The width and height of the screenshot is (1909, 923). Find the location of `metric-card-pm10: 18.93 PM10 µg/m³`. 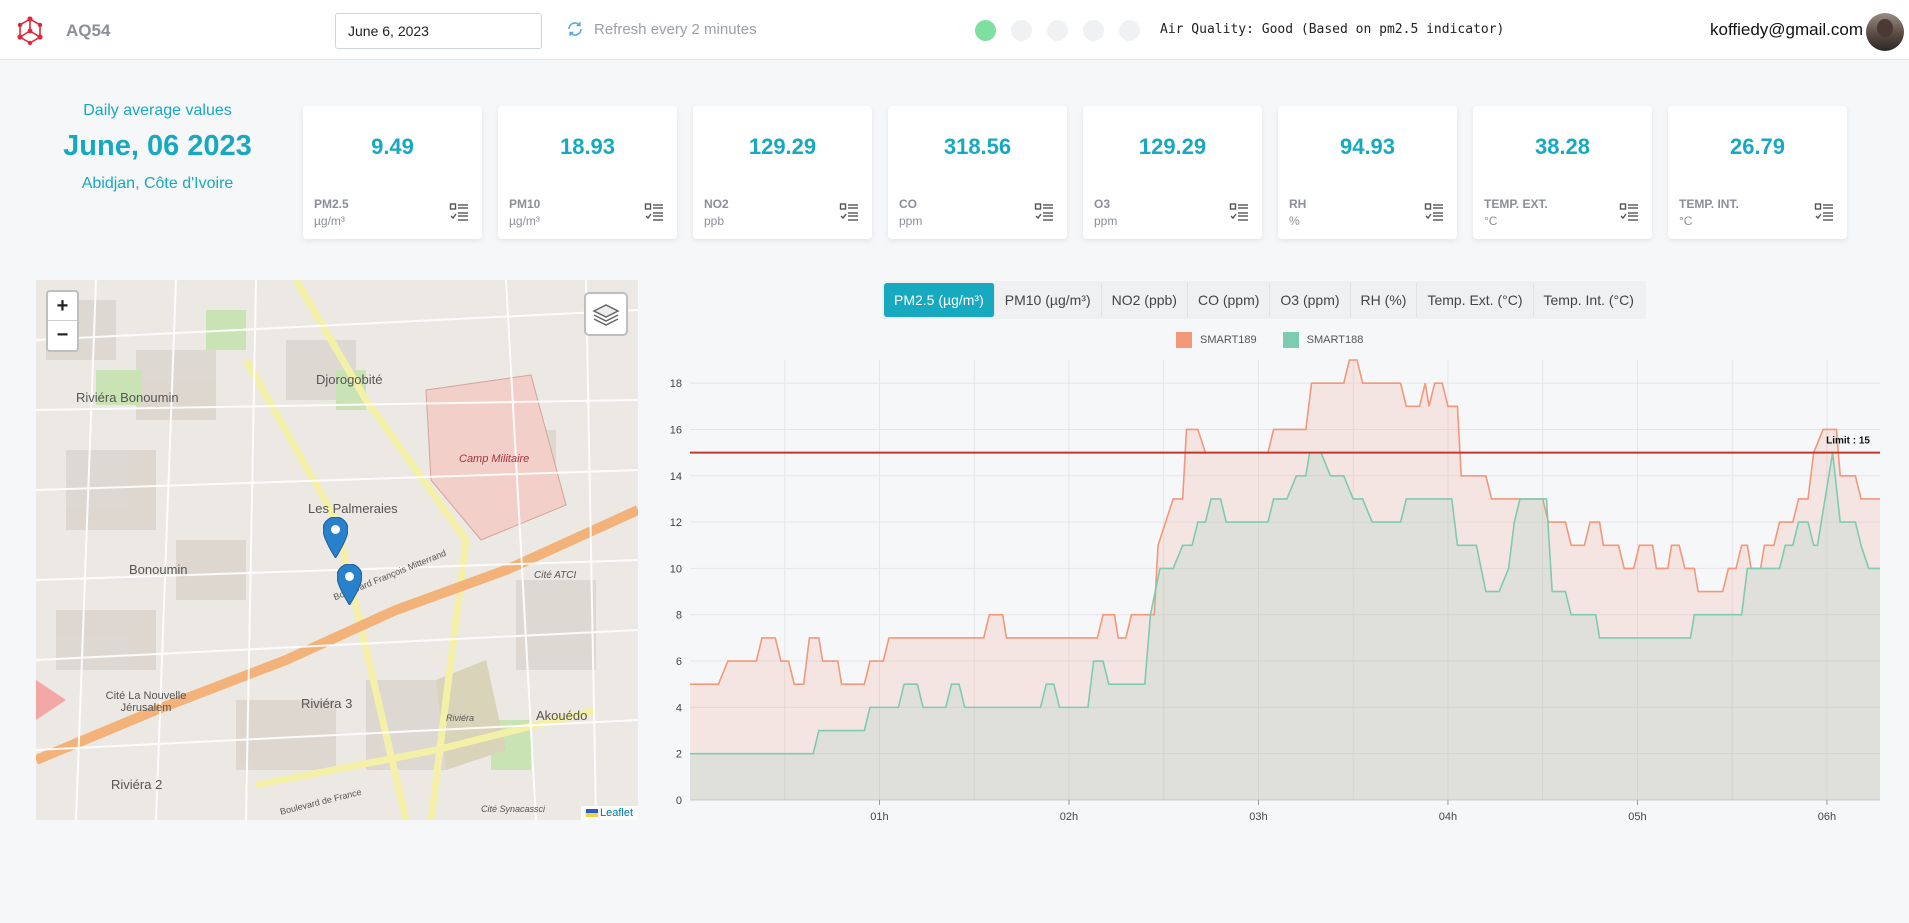

metric-card-pm10: 18.93 PM10 µg/m³ is located at coordinates (587, 172).